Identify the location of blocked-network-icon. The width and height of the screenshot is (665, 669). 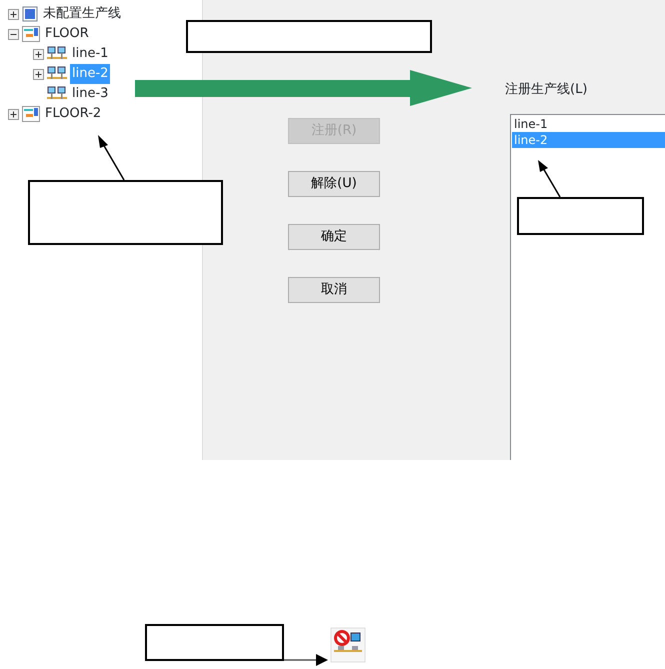
(348, 645).